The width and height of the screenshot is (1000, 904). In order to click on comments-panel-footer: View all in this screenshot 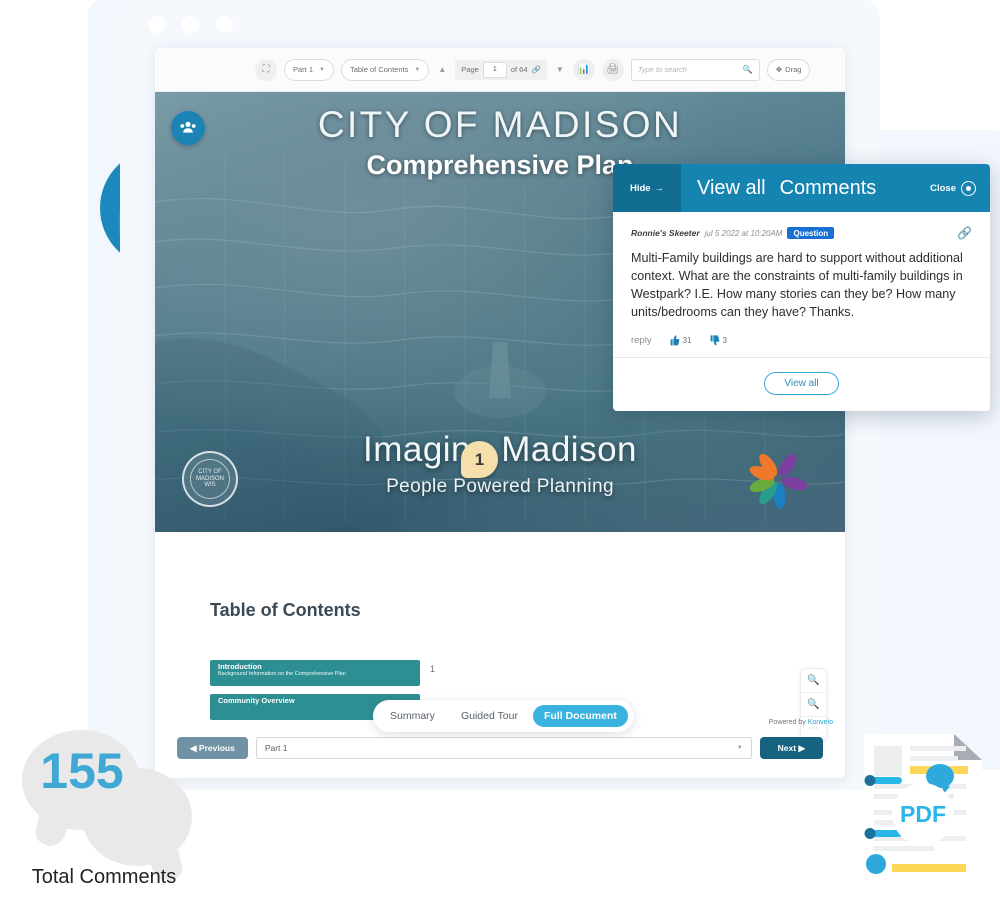, I will do `click(801, 384)`.